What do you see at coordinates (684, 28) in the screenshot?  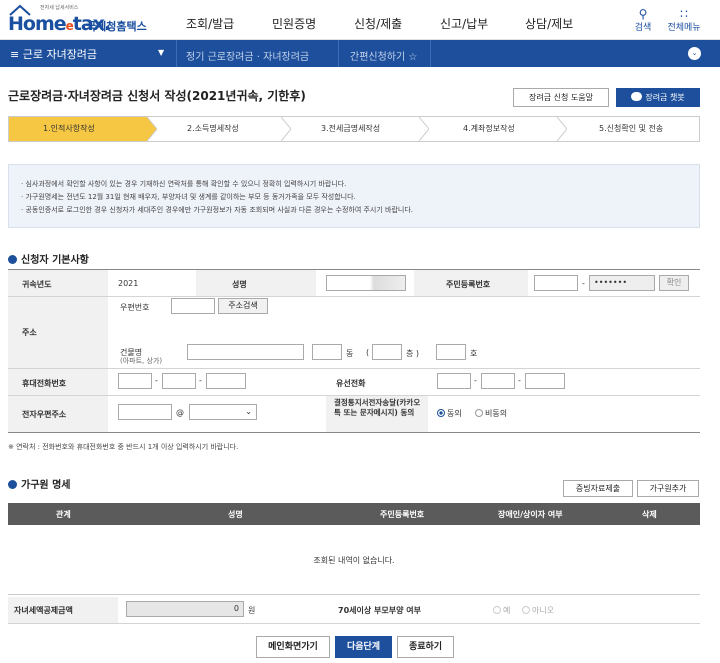 I see `all-menu-label: 전체메뉴` at bounding box center [684, 28].